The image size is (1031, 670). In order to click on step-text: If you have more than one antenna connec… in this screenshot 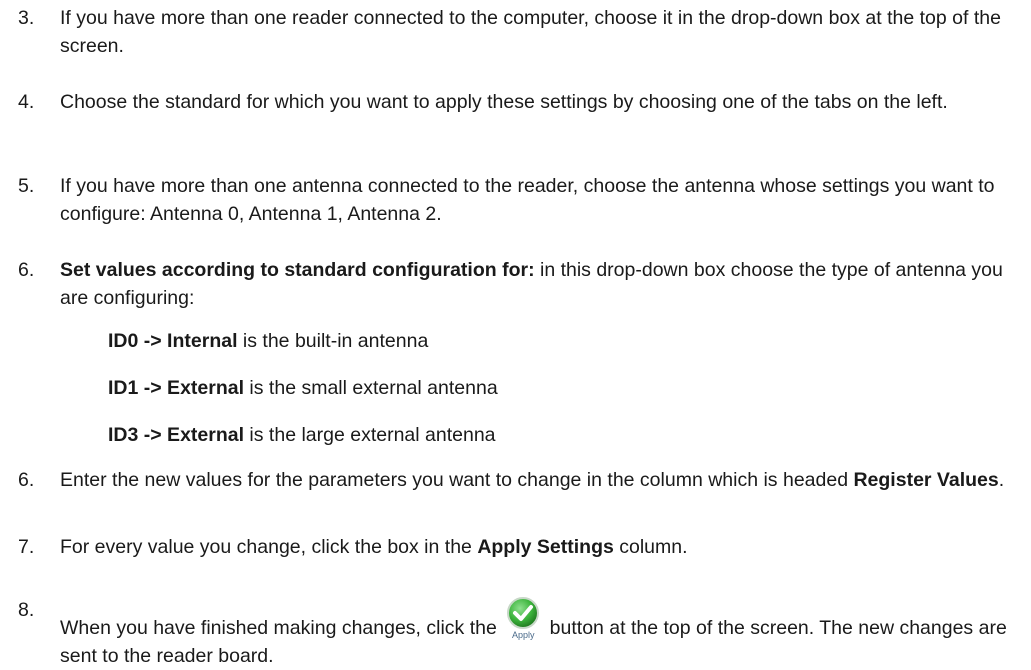, I will do `click(527, 200)`.